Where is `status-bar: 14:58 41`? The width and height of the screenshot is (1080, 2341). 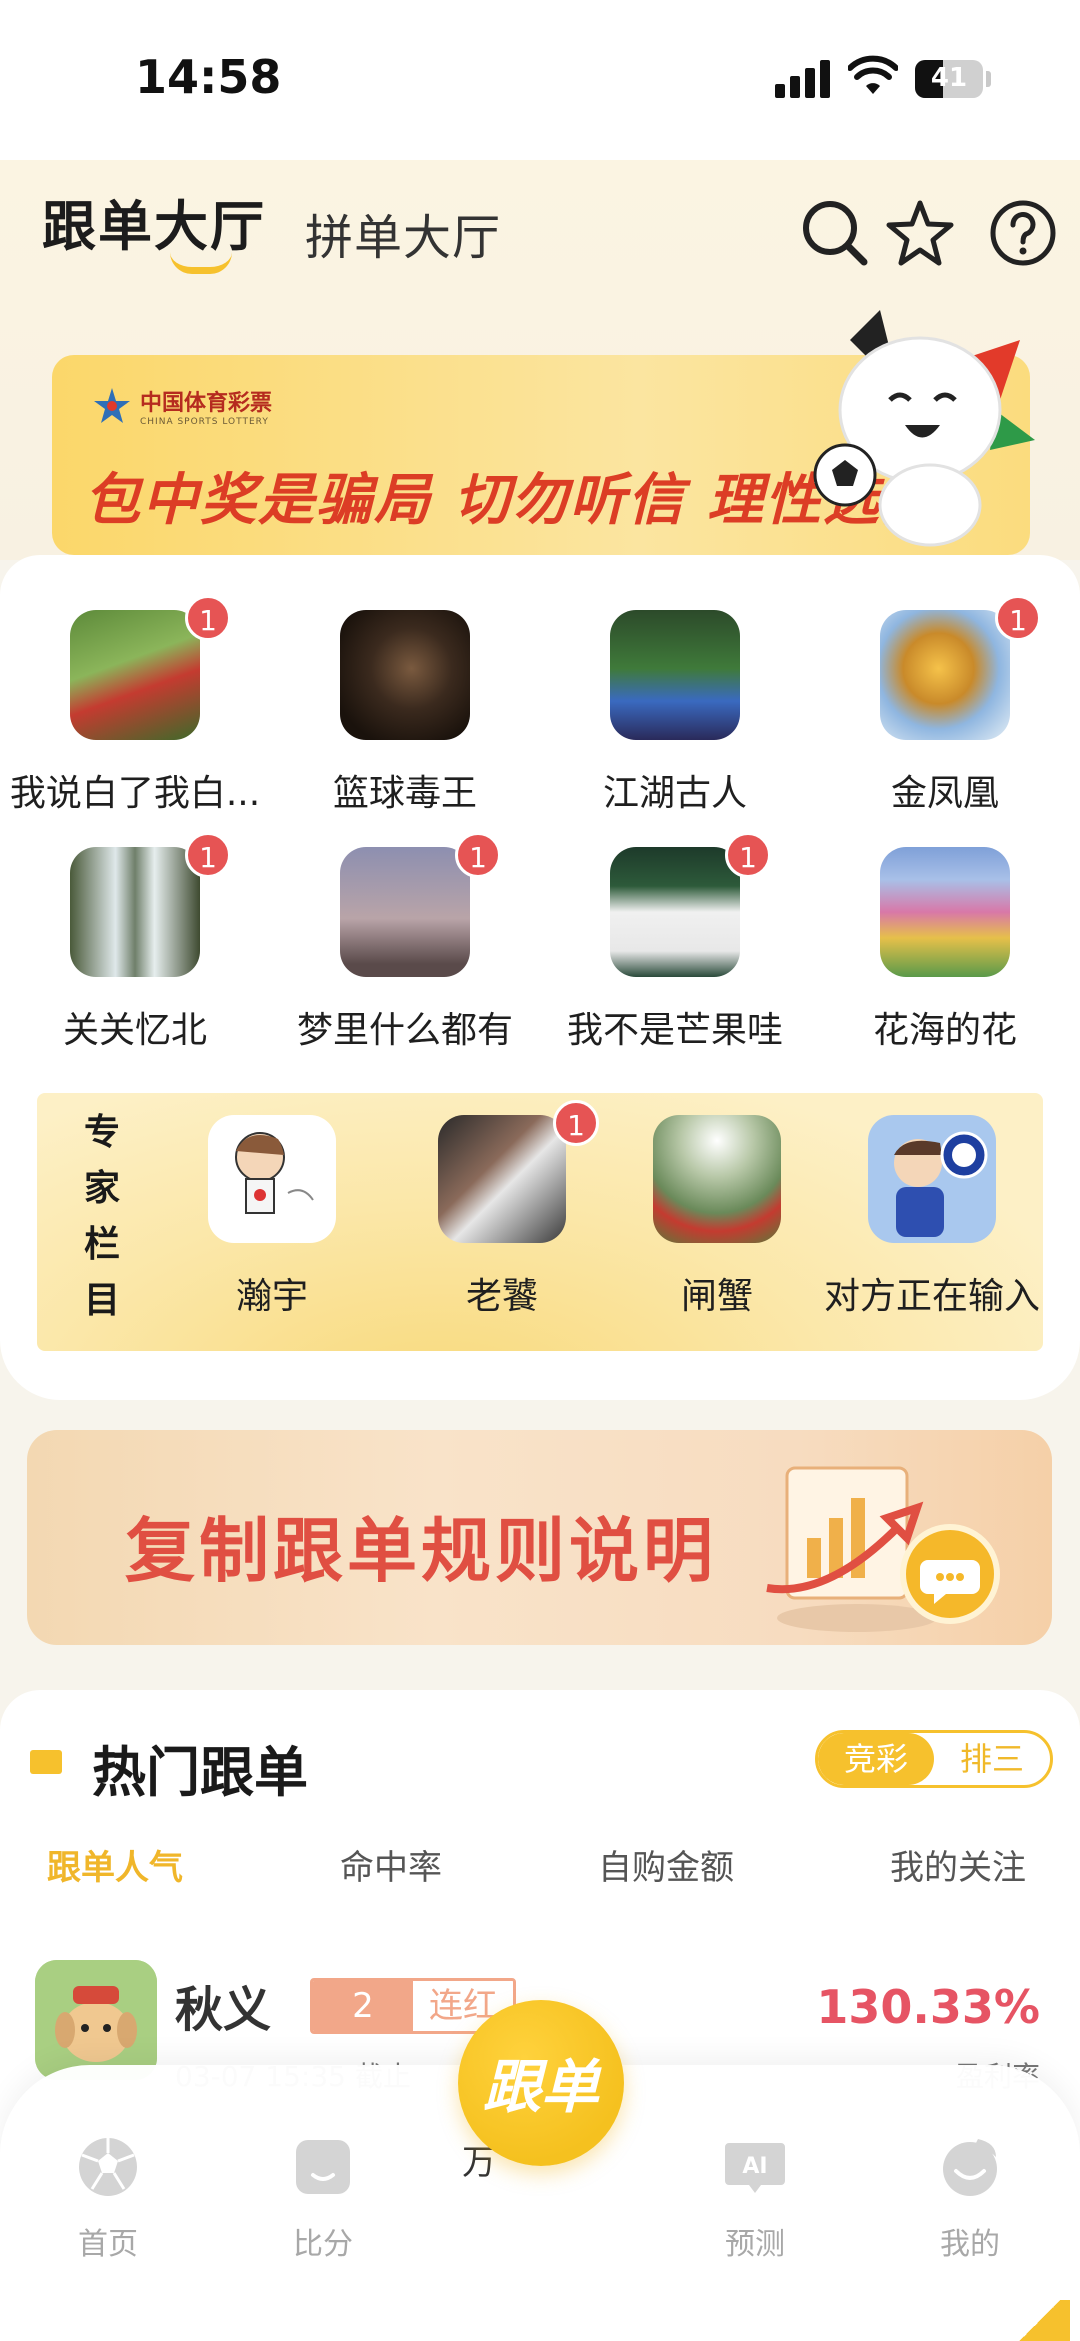
status-bar: 14:58 41 is located at coordinates (540, 80).